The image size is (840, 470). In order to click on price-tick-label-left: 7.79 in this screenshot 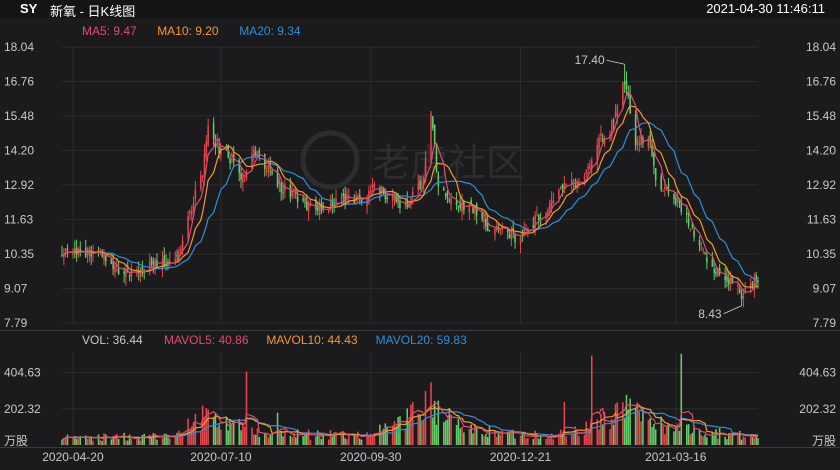, I will do `click(16, 323)`.